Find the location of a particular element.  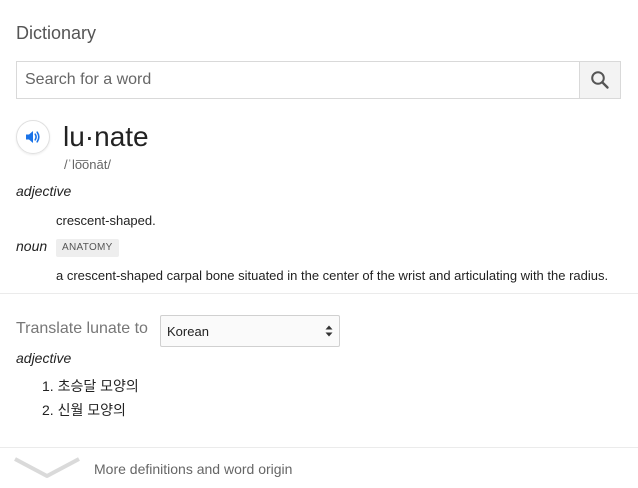

part-of-speech-adjective: adjective is located at coordinates (44, 191).